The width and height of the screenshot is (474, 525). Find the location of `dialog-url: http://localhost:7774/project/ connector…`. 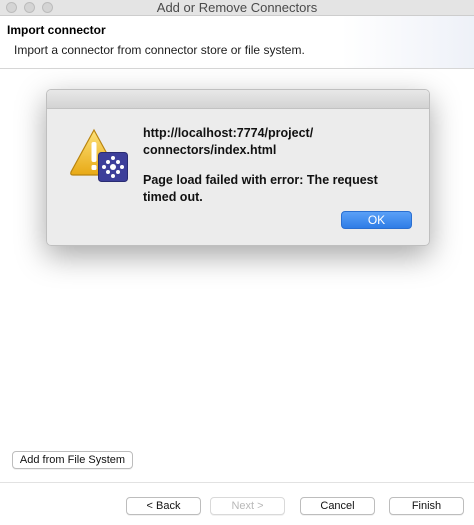

dialog-url: http://localhost:7774/project/ connector… is located at coordinates (273, 142).